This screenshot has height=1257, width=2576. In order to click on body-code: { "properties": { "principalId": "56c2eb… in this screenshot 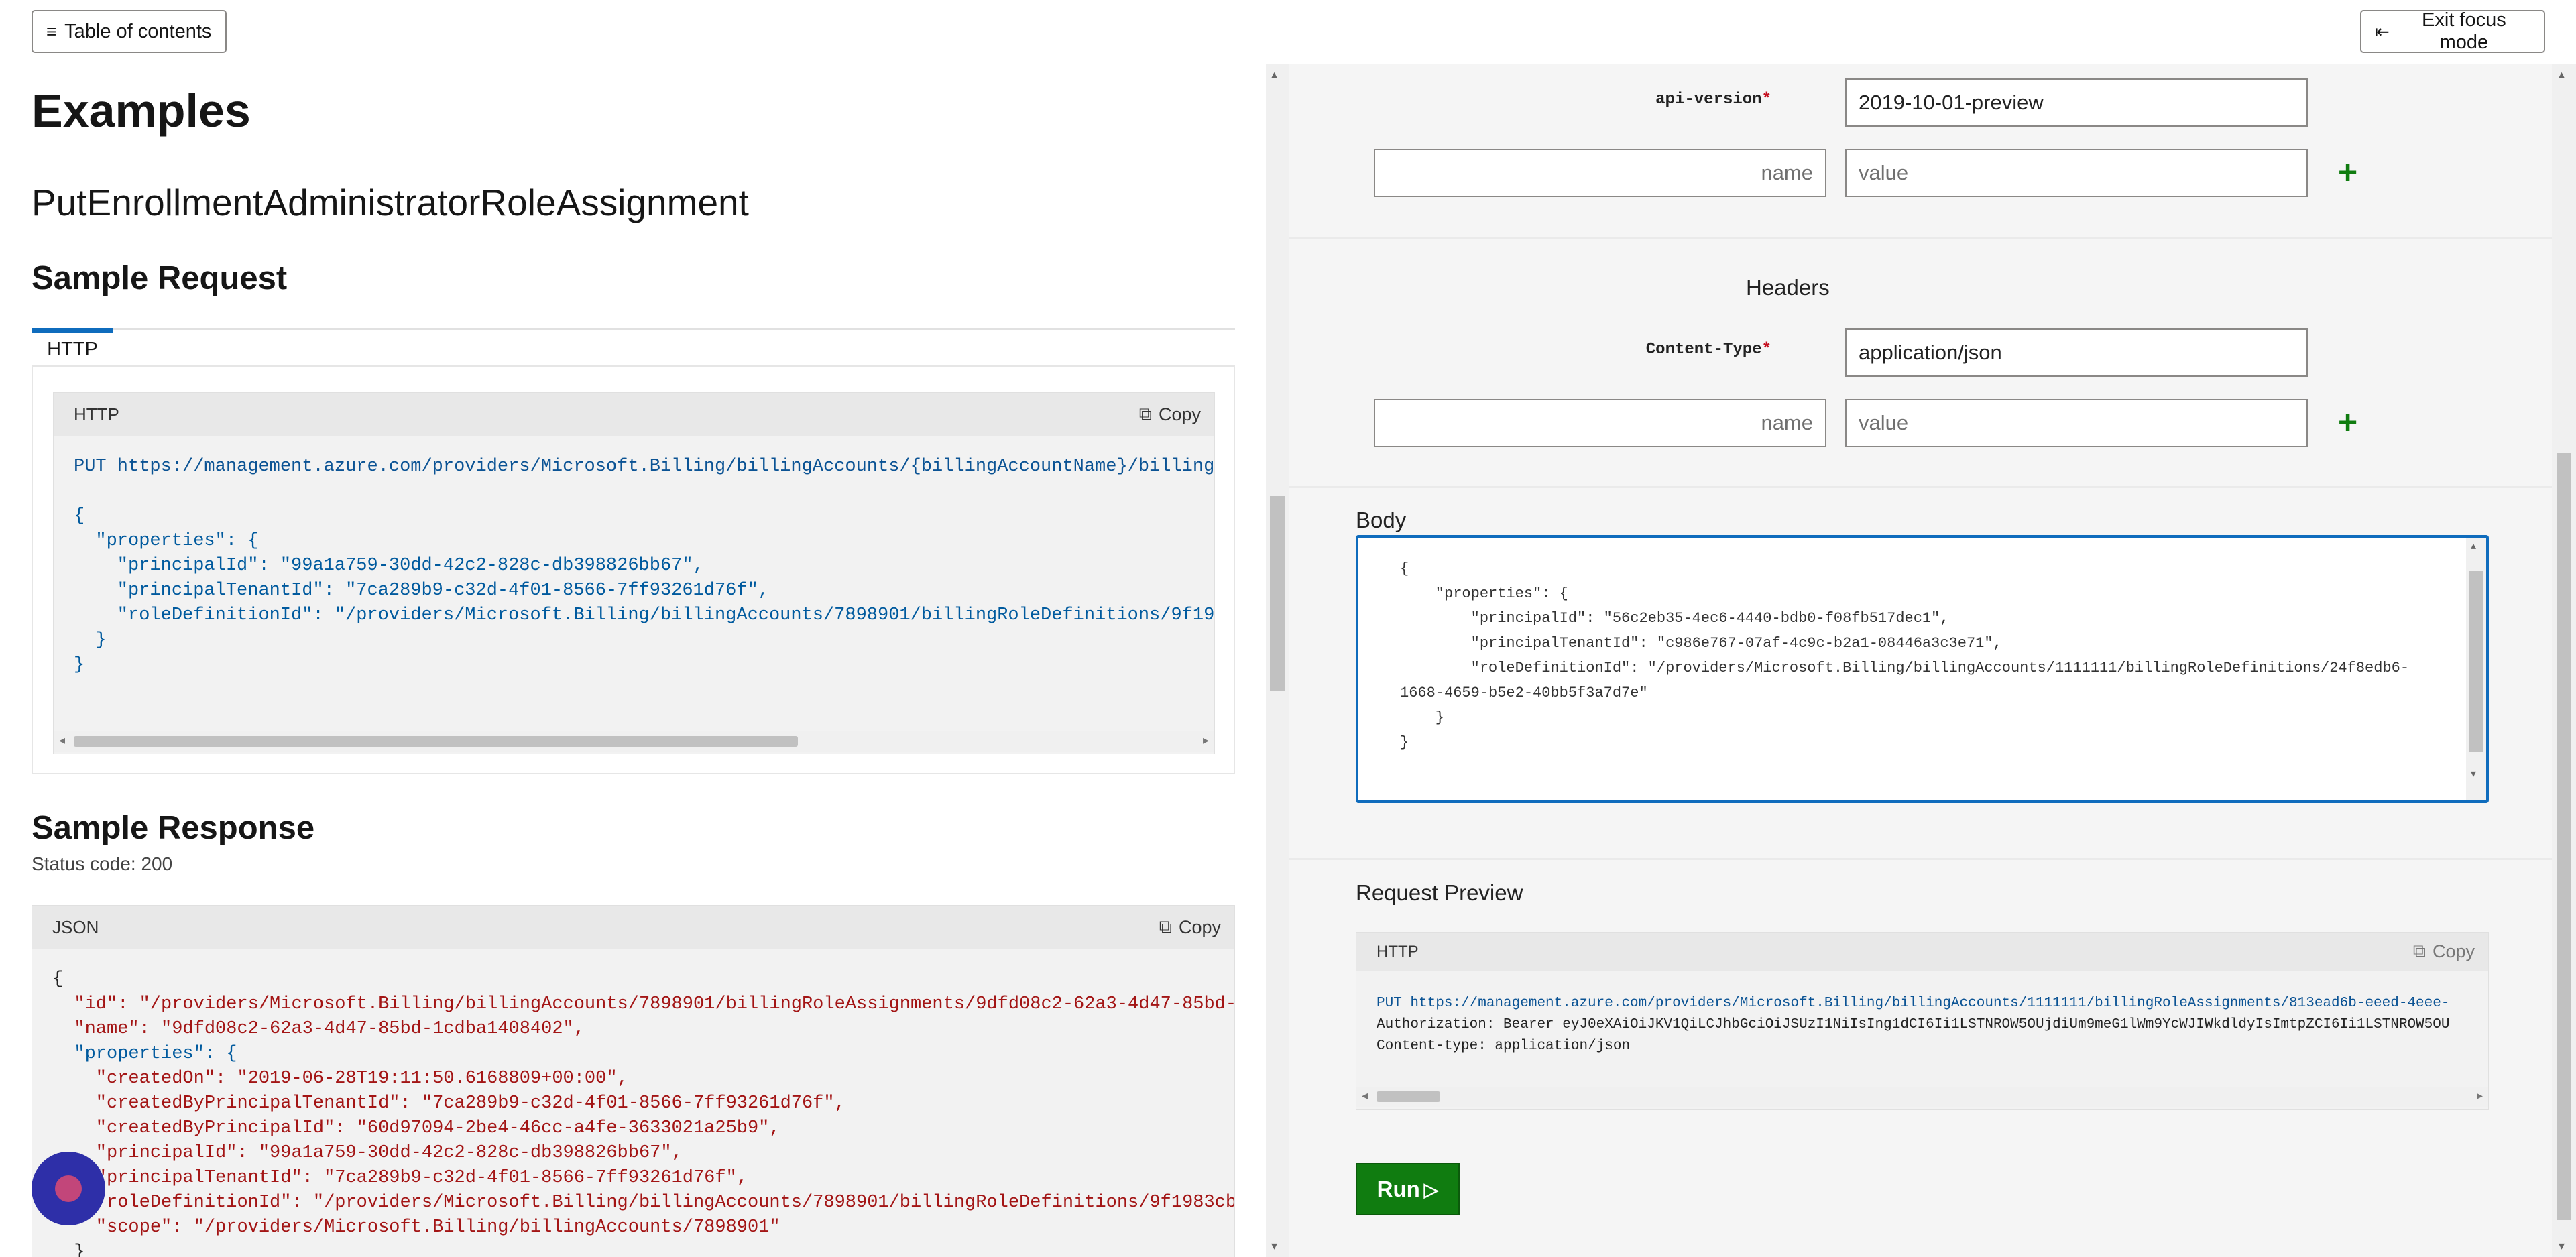, I will do `click(1904, 655)`.